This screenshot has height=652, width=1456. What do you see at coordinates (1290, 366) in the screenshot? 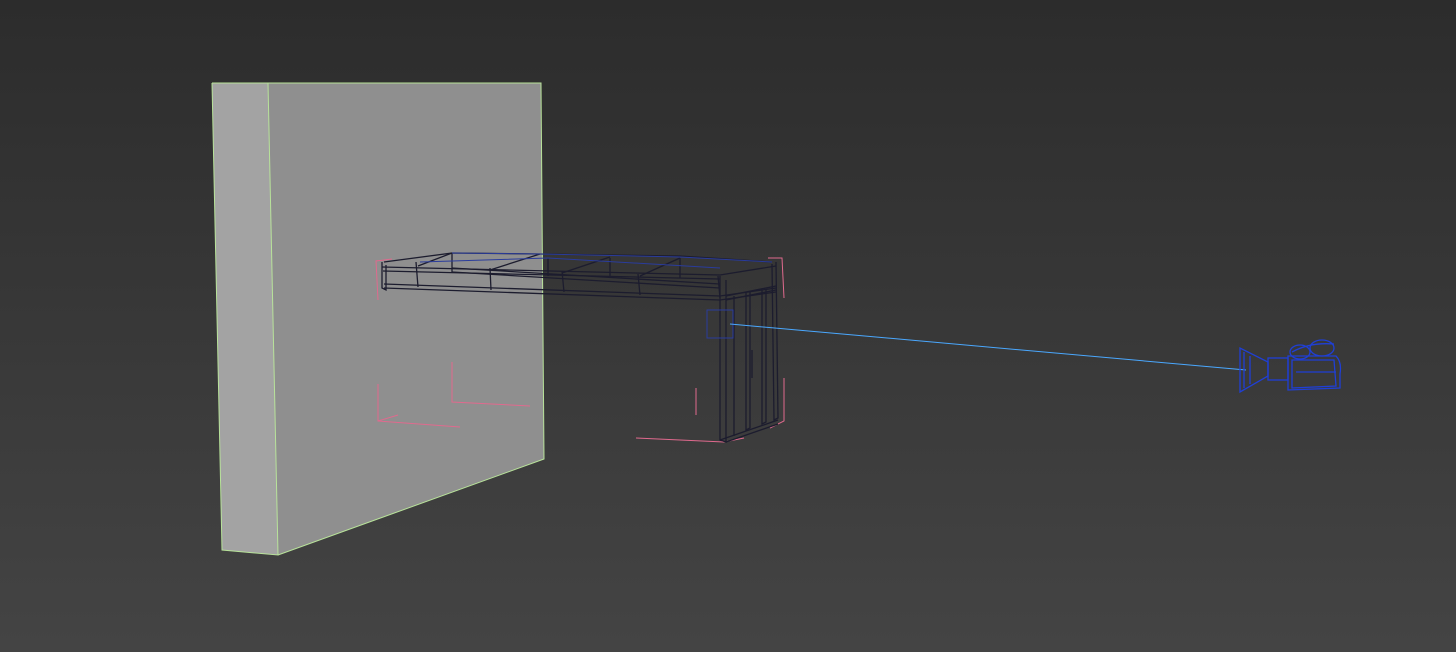
I see `camera-icon` at bounding box center [1290, 366].